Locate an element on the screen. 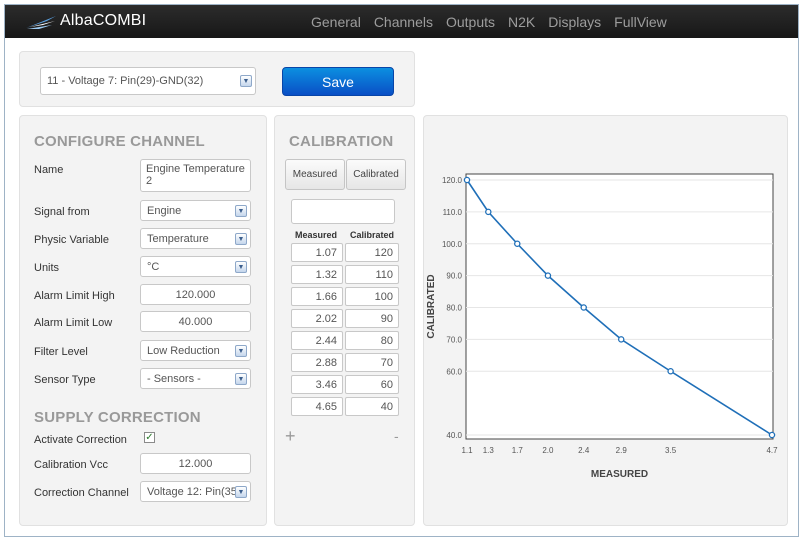 This screenshot has height=541, width=803. calibrated-cell: 110 is located at coordinates (372, 274).